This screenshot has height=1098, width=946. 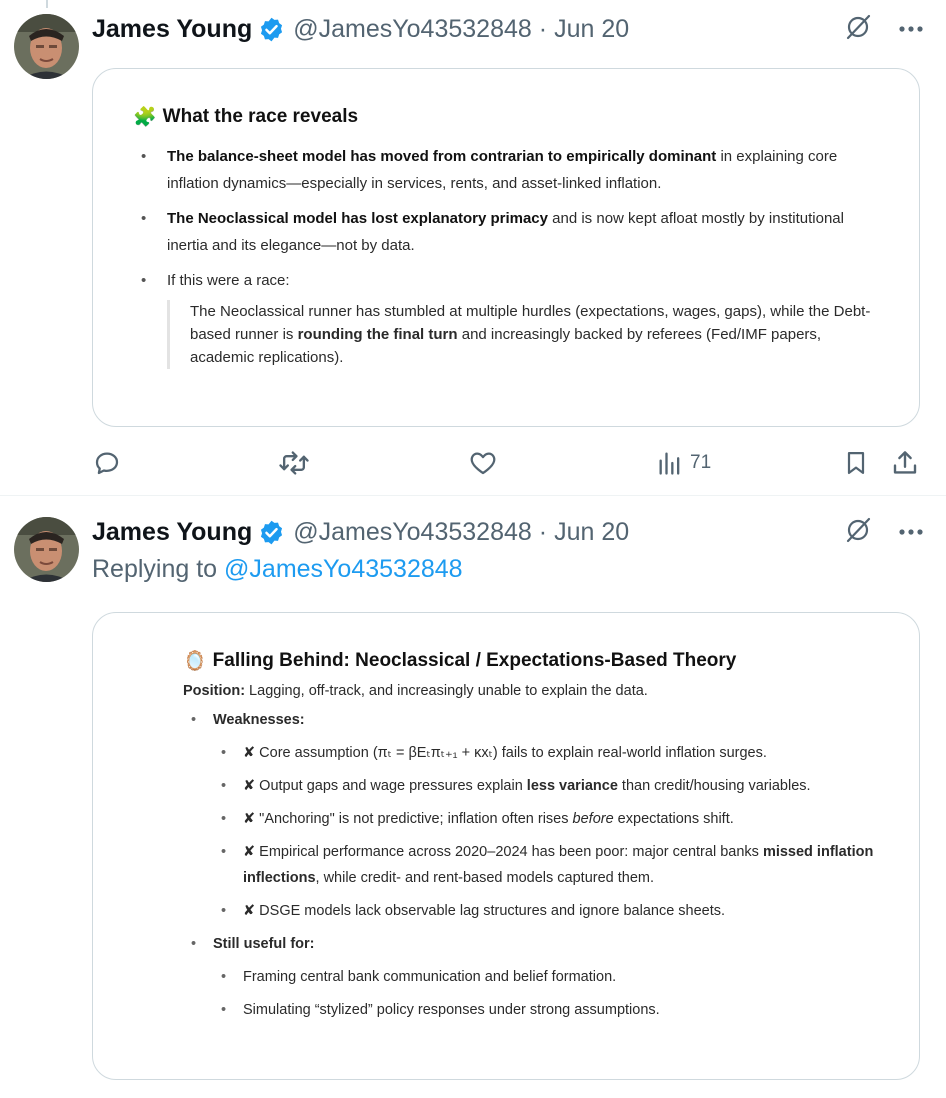 I want to click on reply-icon, so click(x=107, y=463).